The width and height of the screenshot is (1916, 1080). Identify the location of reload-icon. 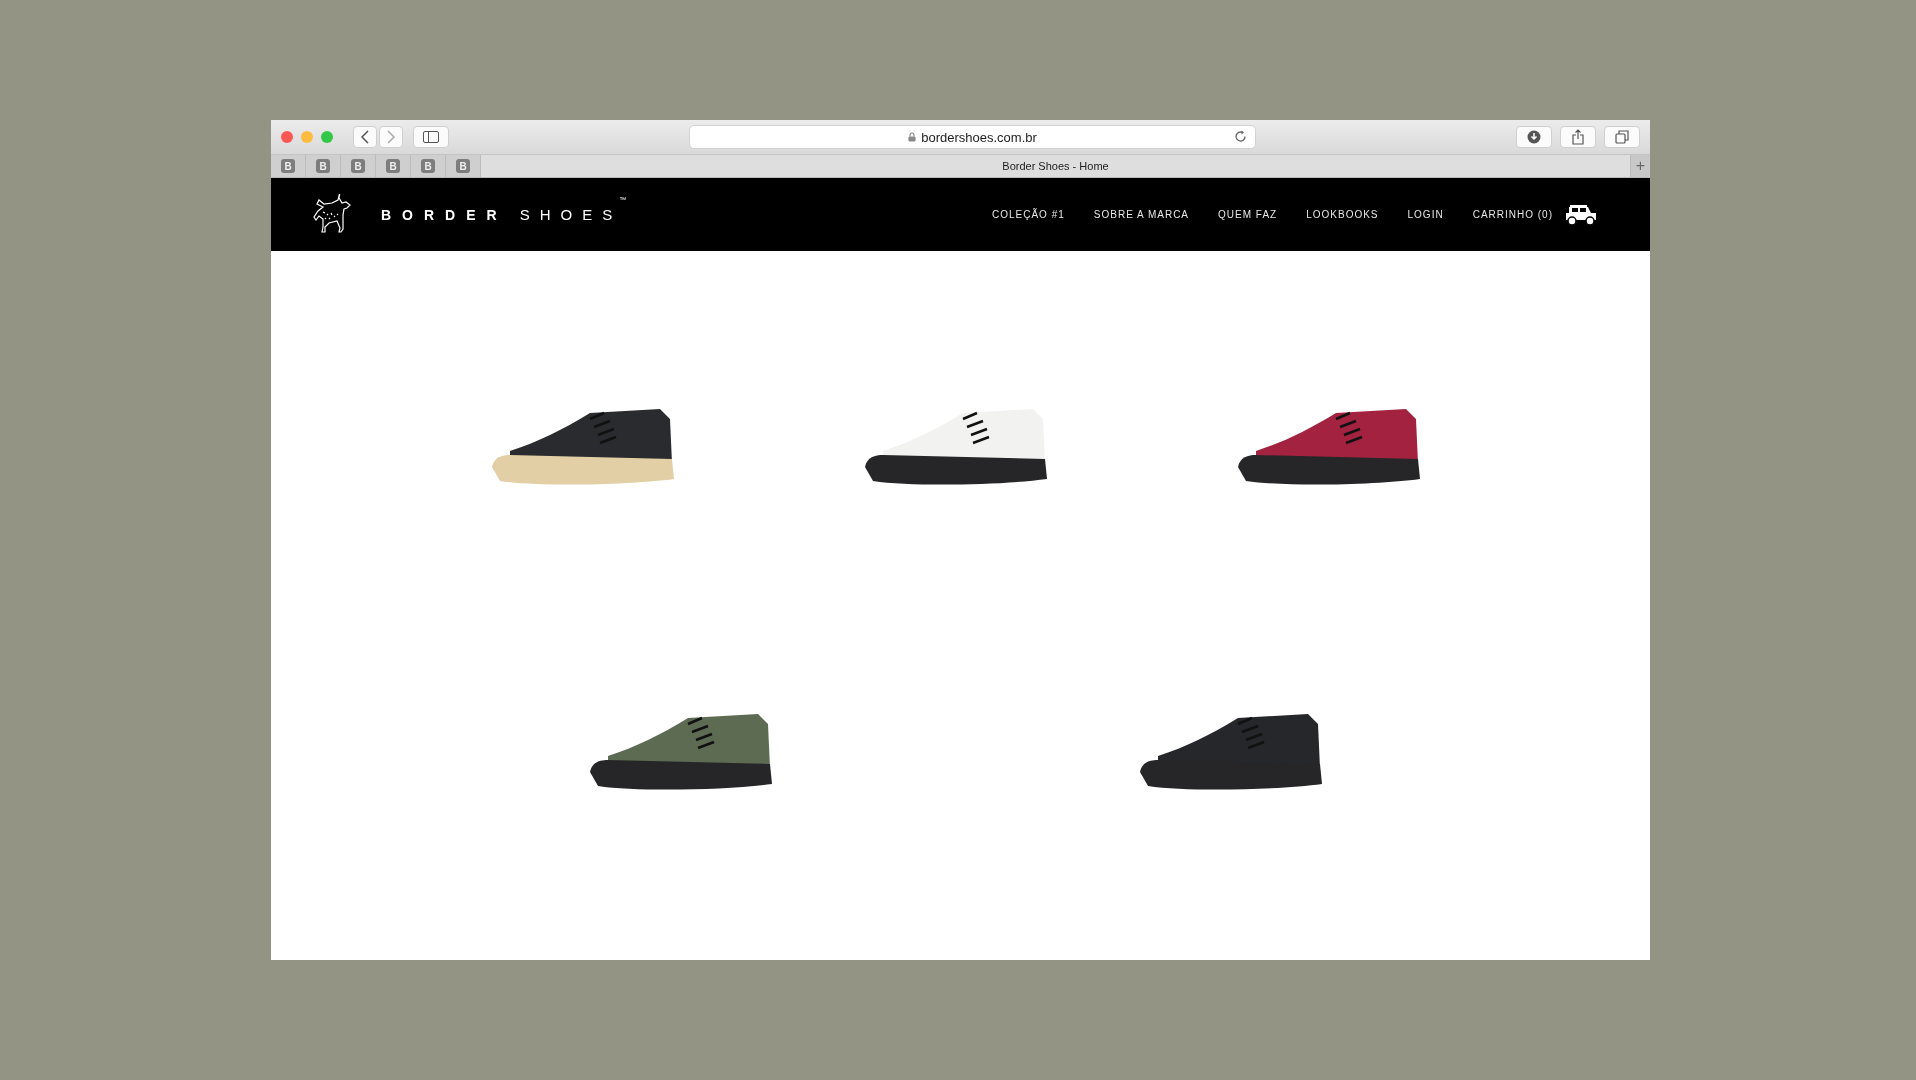
(1240, 136).